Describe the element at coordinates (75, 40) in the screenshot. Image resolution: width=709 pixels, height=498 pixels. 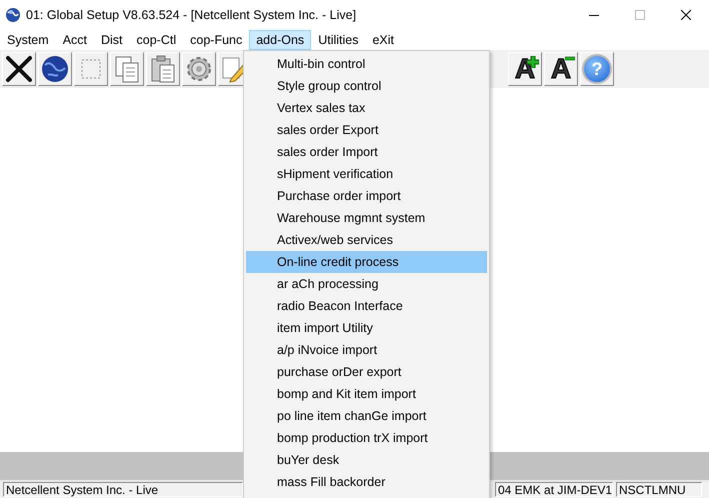
I see `menu-item: Acct` at that location.